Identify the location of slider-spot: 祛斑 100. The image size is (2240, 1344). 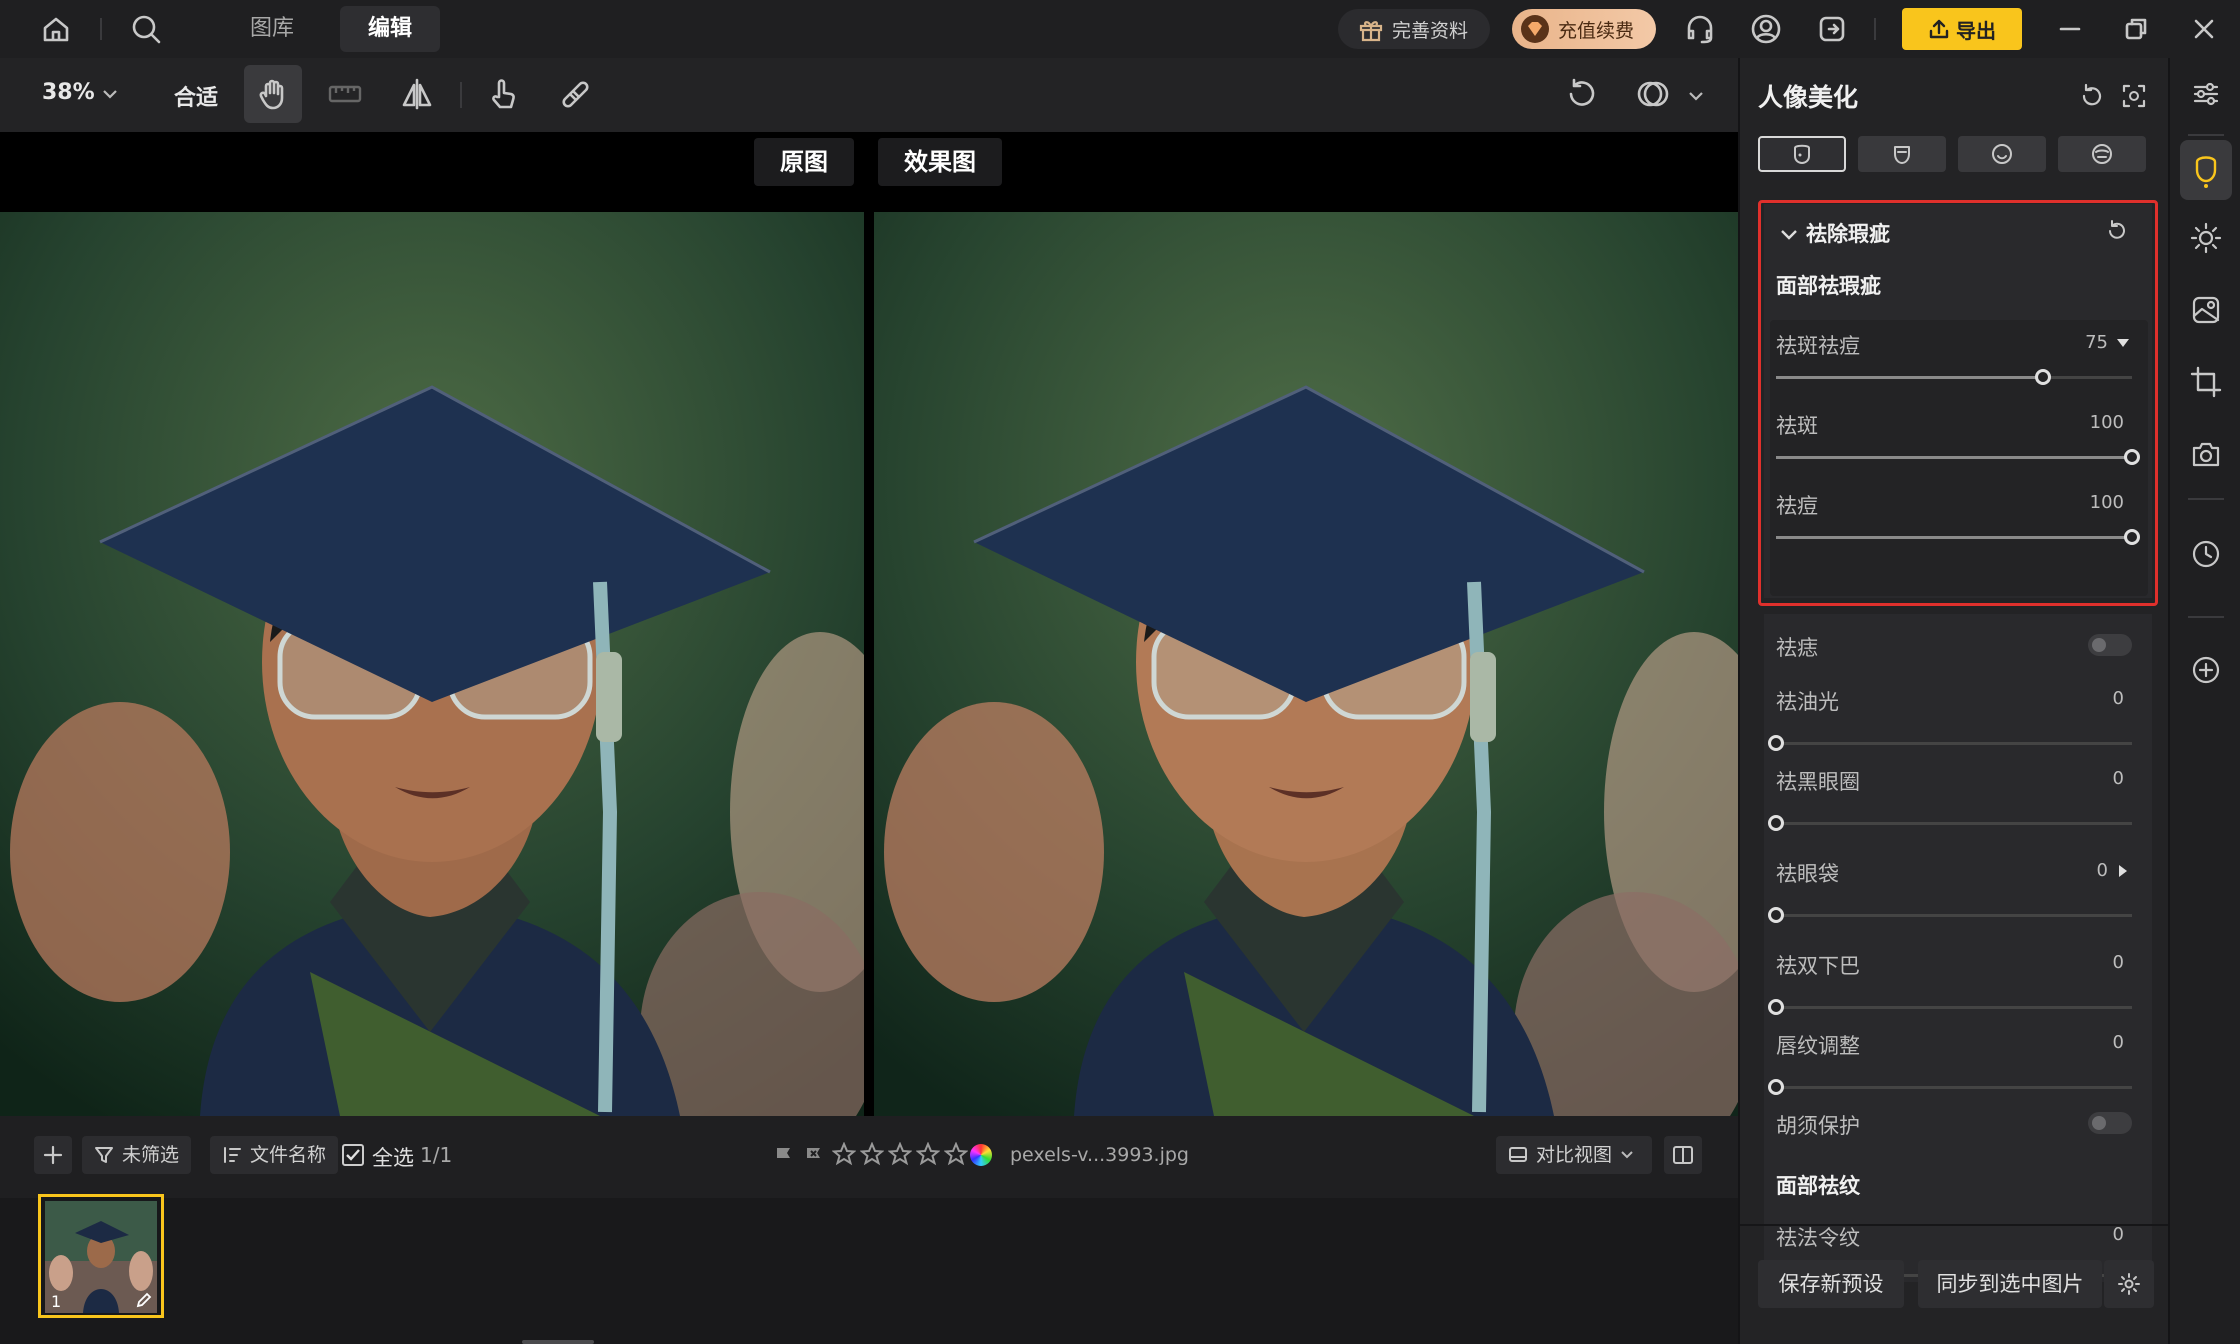
(1958, 440).